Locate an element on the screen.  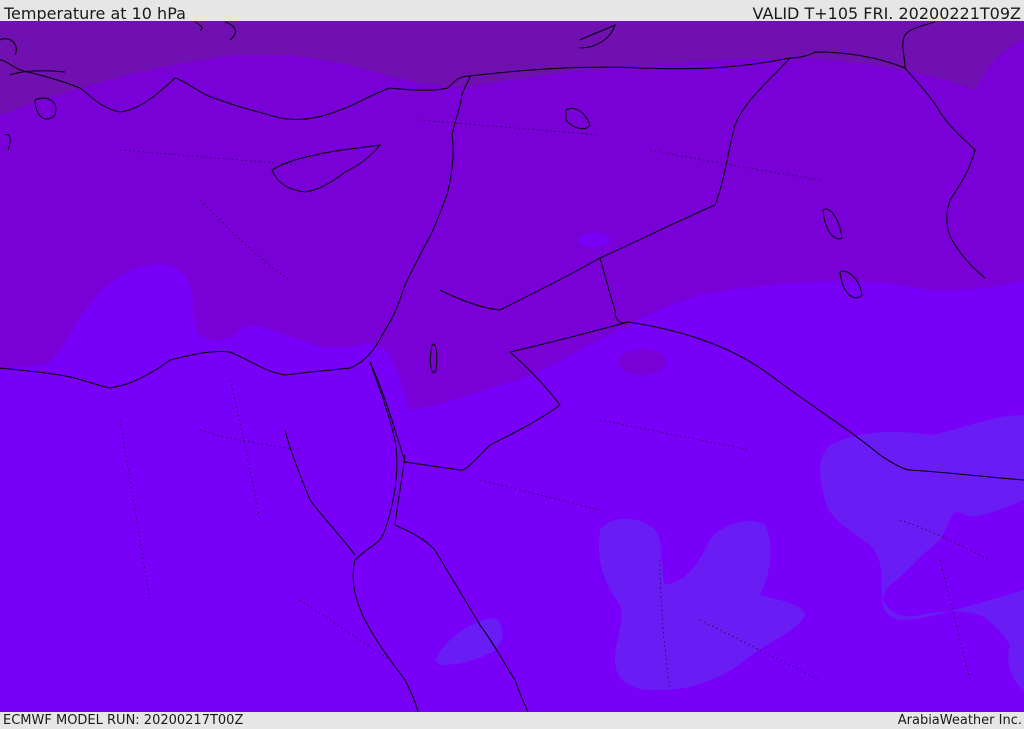
credit-label: ArabiaWeather Inc. is located at coordinates (959, 720).